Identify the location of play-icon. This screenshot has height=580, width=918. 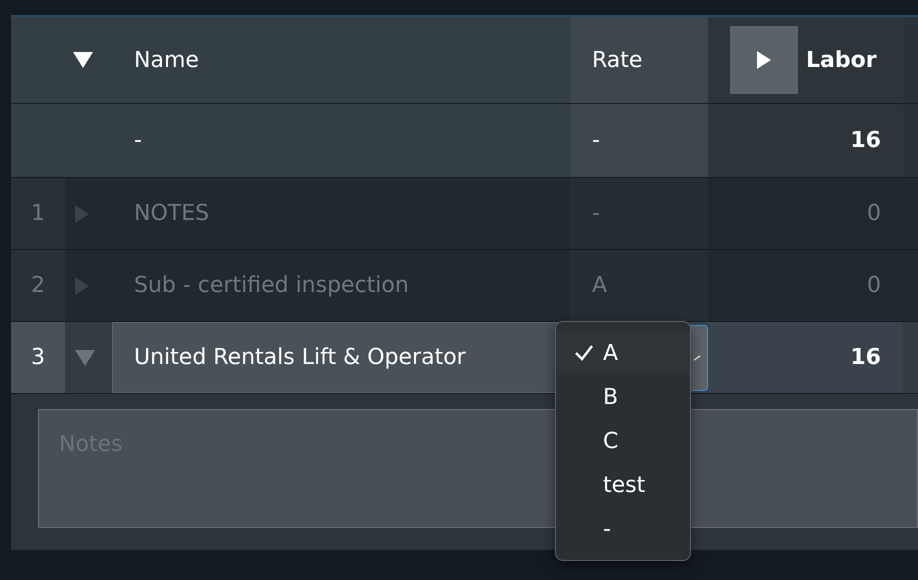
(764, 60).